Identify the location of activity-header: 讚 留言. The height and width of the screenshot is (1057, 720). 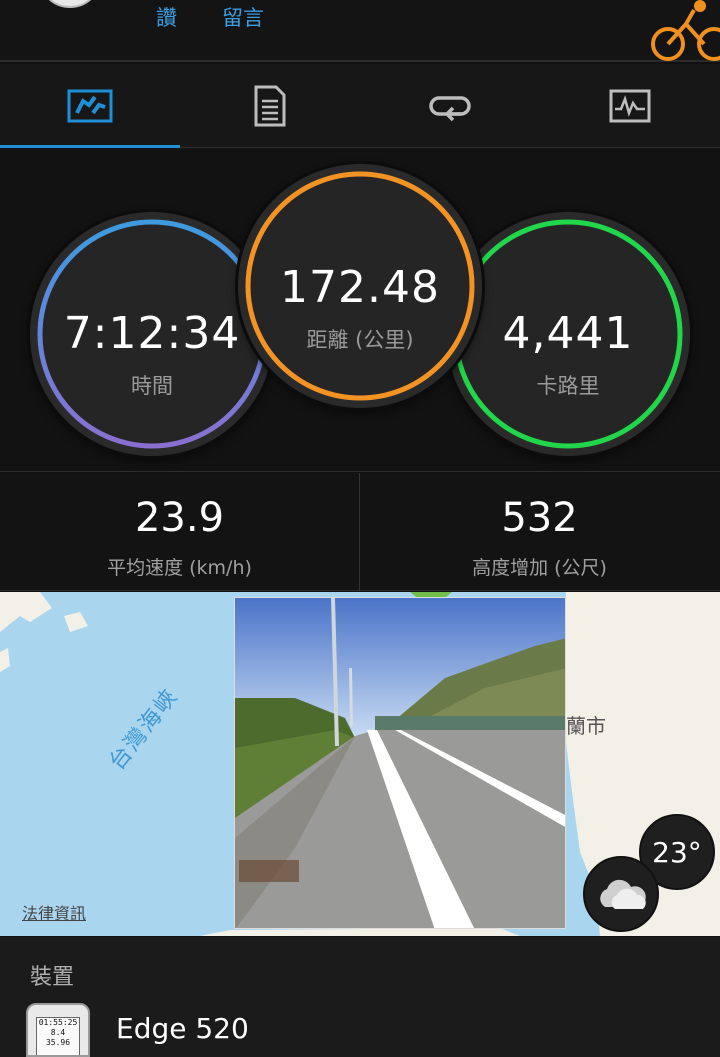
(360, 31).